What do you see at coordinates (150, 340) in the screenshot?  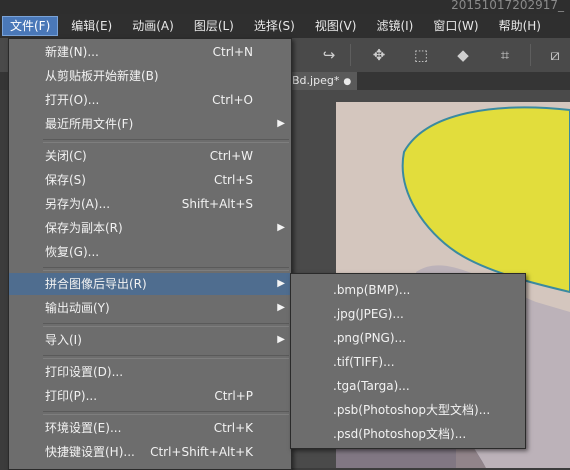 I see `menu-item-import: 导入(I) ▶` at bounding box center [150, 340].